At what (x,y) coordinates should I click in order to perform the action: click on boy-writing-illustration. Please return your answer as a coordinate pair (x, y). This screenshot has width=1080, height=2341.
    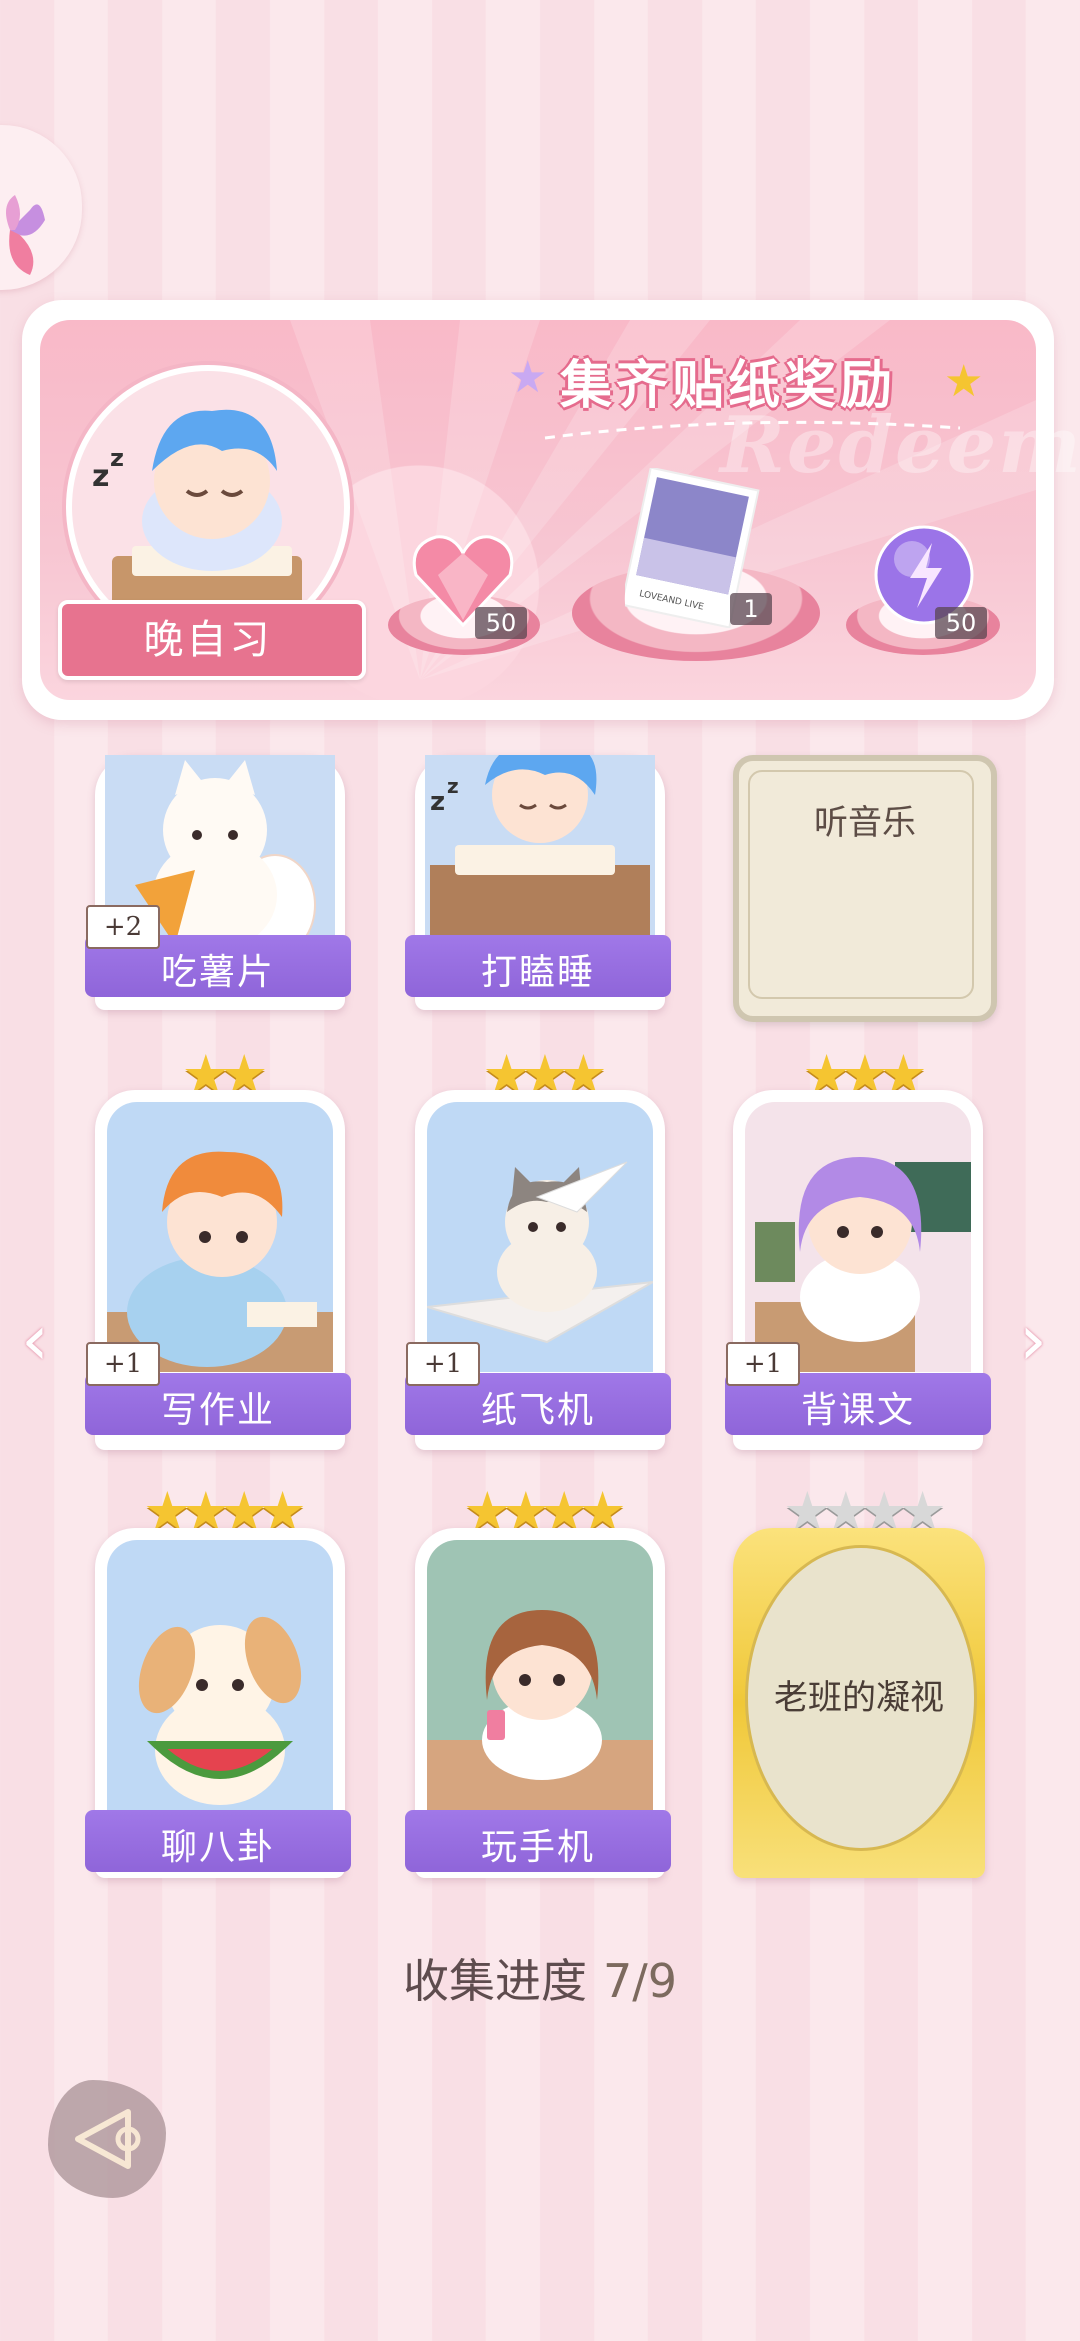
    Looking at the image, I should click on (220, 1261).